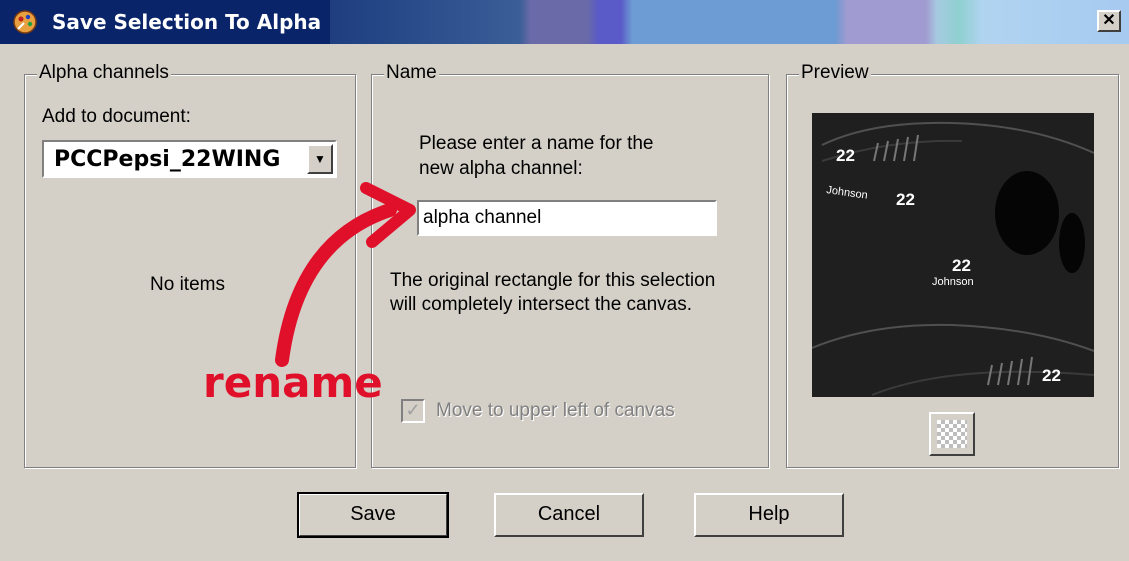  What do you see at coordinates (569, 515) in the screenshot?
I see `cancel-button: Cancel` at bounding box center [569, 515].